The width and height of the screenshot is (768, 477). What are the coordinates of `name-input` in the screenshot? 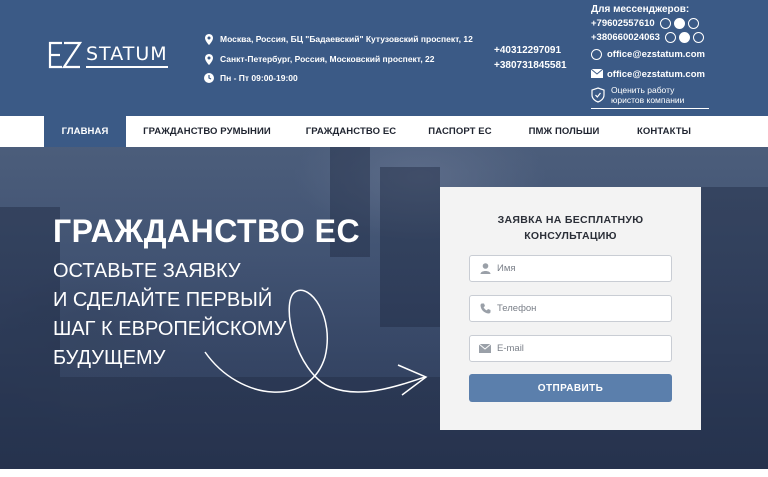 It's located at (577, 268).